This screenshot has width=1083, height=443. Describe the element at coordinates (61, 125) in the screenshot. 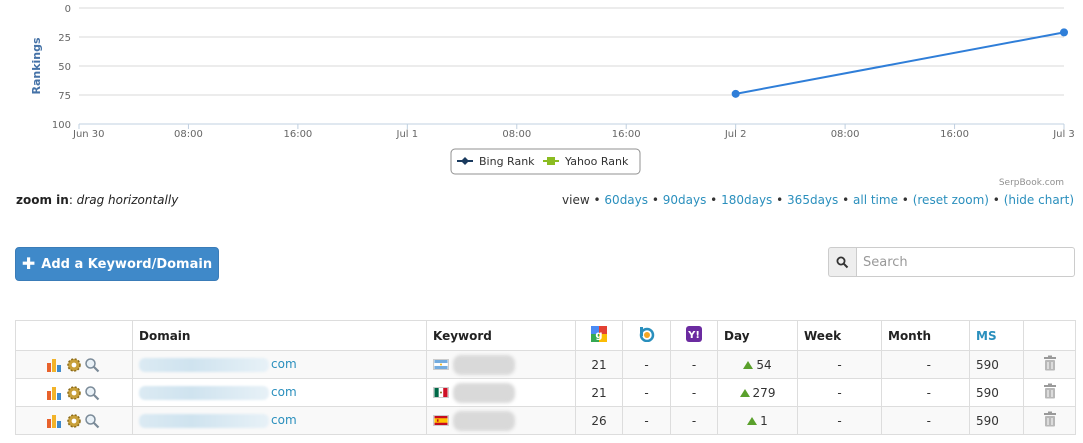

I see `y-tick-label: 100` at that location.